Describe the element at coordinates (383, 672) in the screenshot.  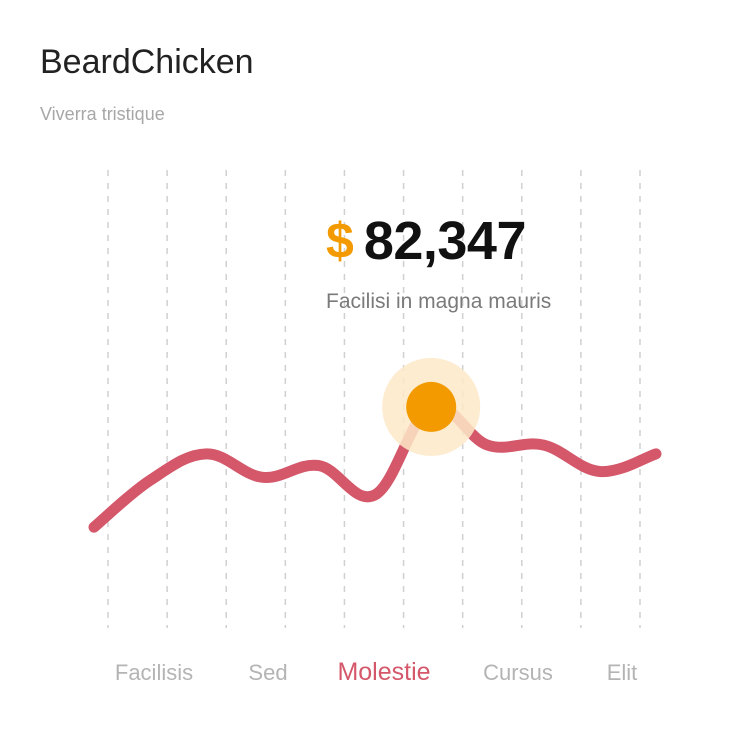
I see `x-tick-label: Molestie` at that location.